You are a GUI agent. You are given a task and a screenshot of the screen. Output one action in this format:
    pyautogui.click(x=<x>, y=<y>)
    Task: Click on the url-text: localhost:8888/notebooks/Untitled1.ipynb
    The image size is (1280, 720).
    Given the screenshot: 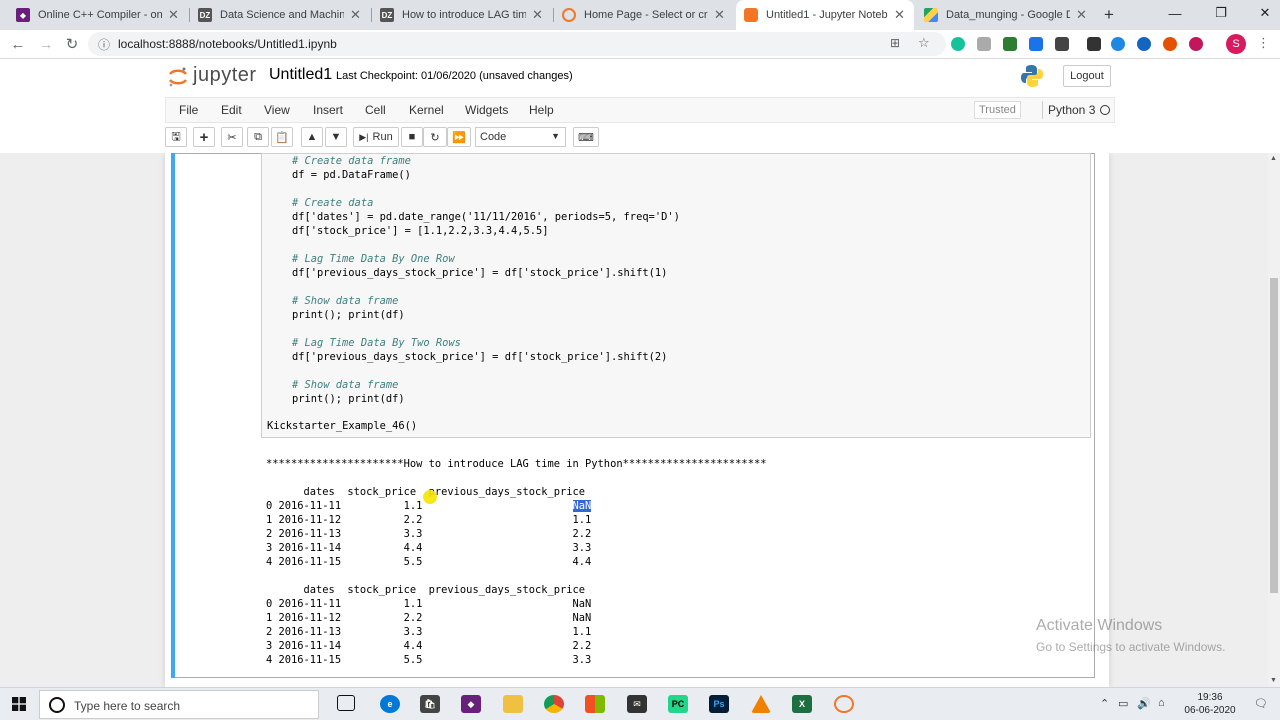 What is the action you would take?
    pyautogui.click(x=227, y=44)
    